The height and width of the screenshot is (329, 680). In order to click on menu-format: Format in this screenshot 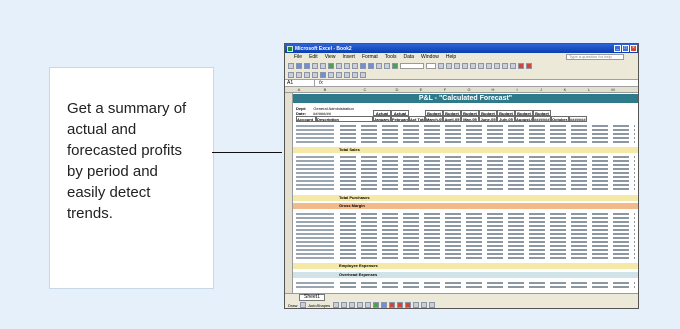, I will do `click(370, 57)`.